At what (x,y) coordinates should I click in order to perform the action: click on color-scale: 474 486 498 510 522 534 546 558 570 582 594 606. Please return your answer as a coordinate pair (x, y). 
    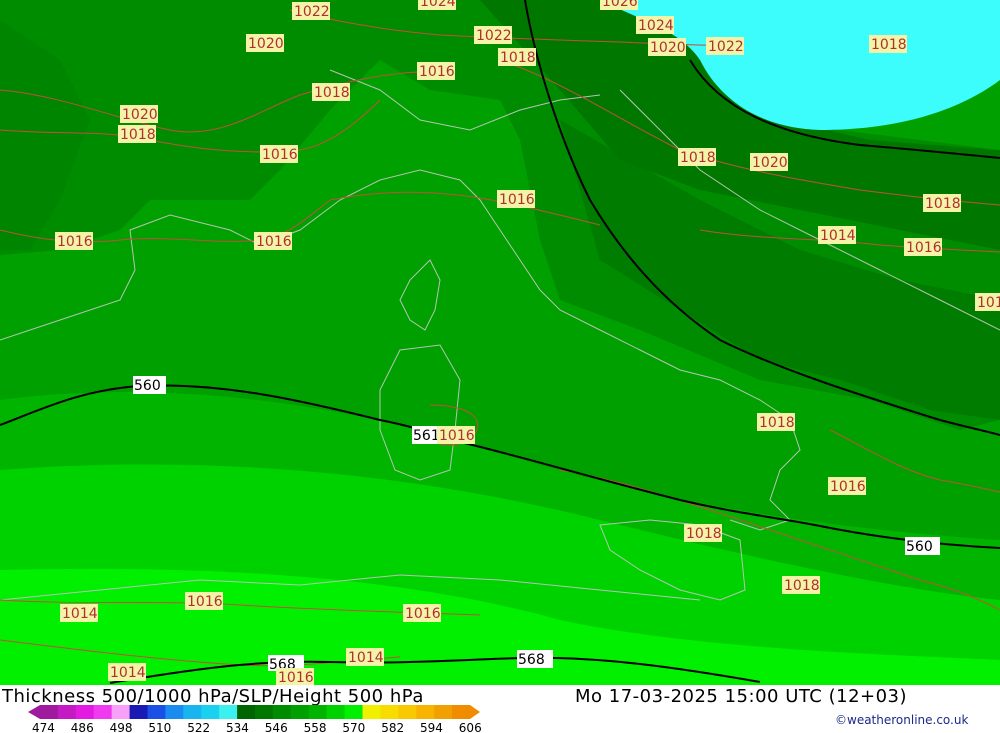
    Looking at the image, I should click on (255, 719).